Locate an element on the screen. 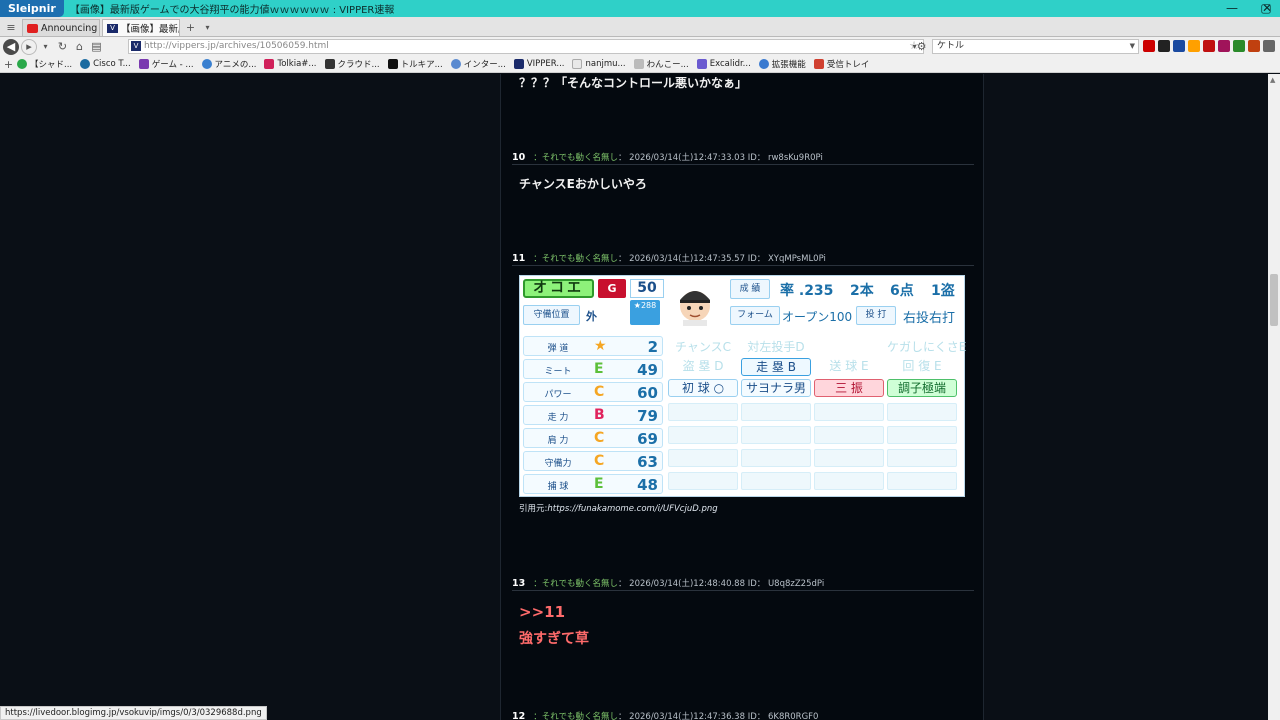  stat-value: 60 is located at coordinates (647, 393).